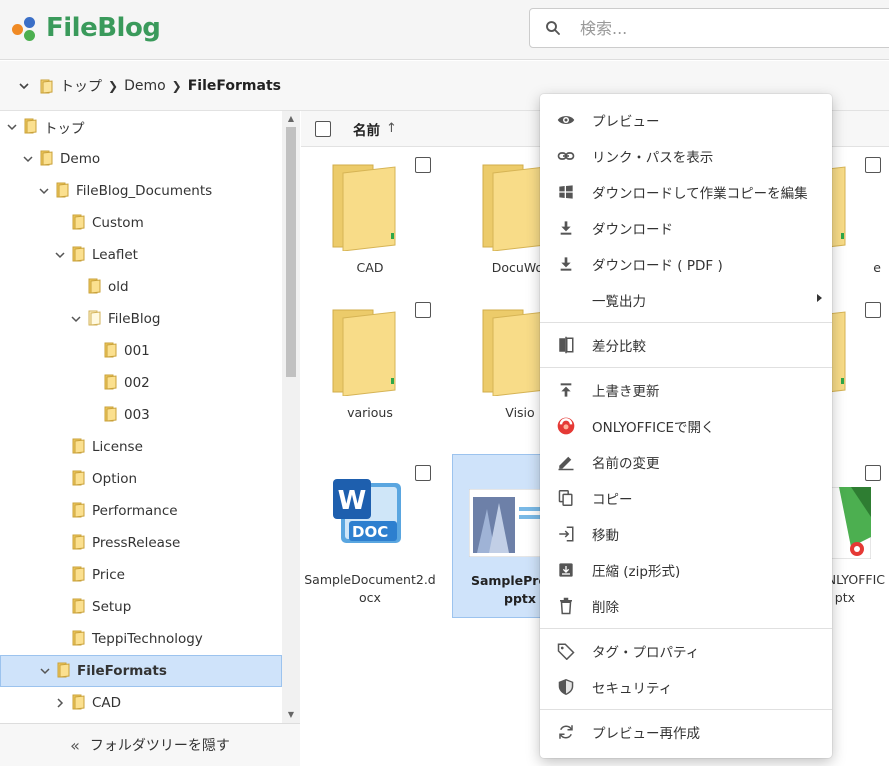  What do you see at coordinates (720, 28) in the screenshot?
I see `search-input` at bounding box center [720, 28].